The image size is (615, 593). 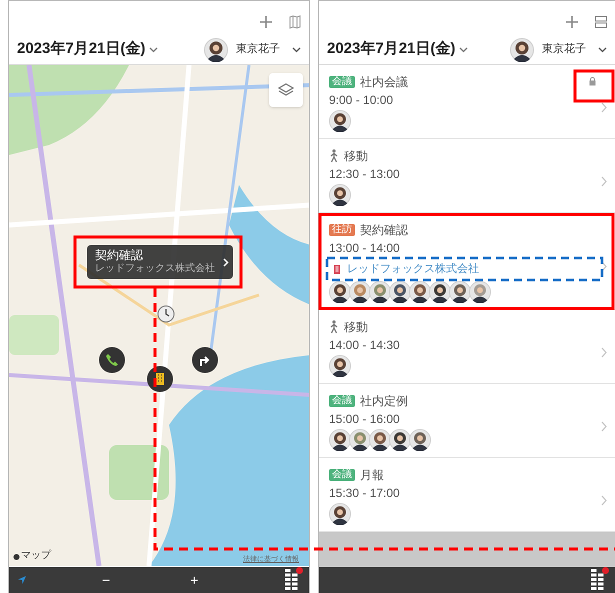 What do you see at coordinates (361, 100) in the screenshot?
I see `event-time: 9:00 - 10:00` at bounding box center [361, 100].